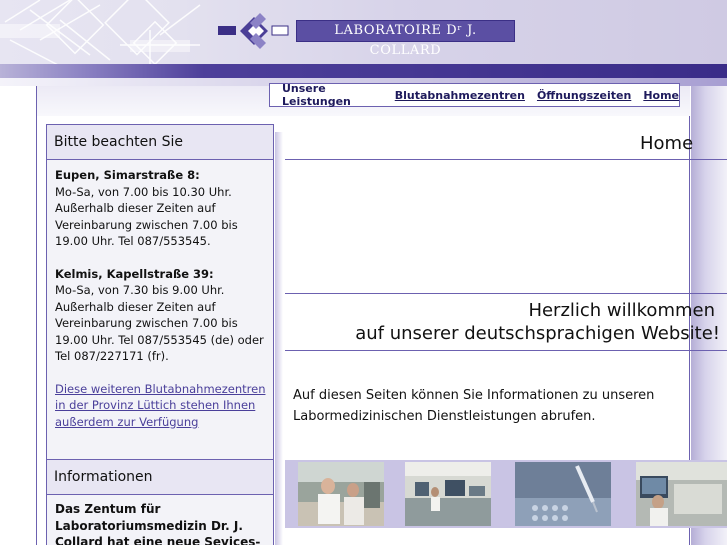 The image size is (727, 545). What do you see at coordinates (160, 477) in the screenshot?
I see `info-heading: Informationen` at bounding box center [160, 477].